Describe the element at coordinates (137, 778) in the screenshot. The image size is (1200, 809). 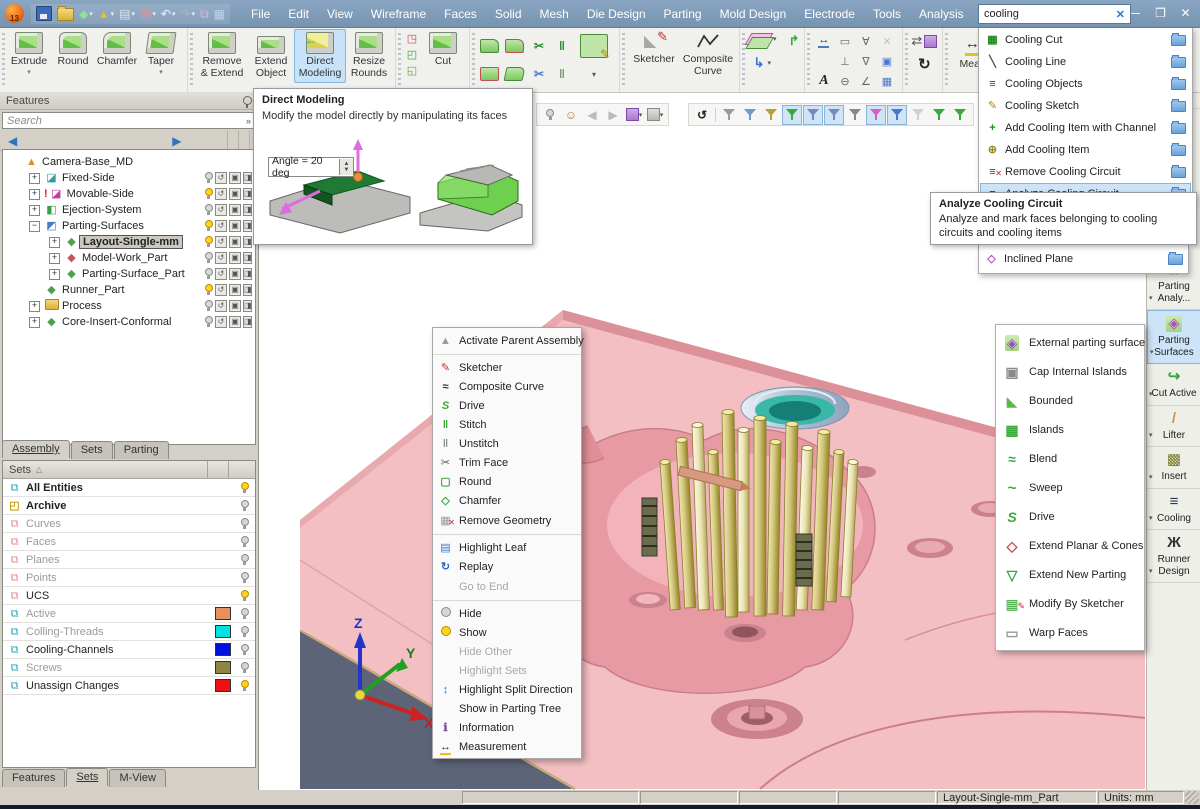
I see `panel-tab: M-View` at that location.